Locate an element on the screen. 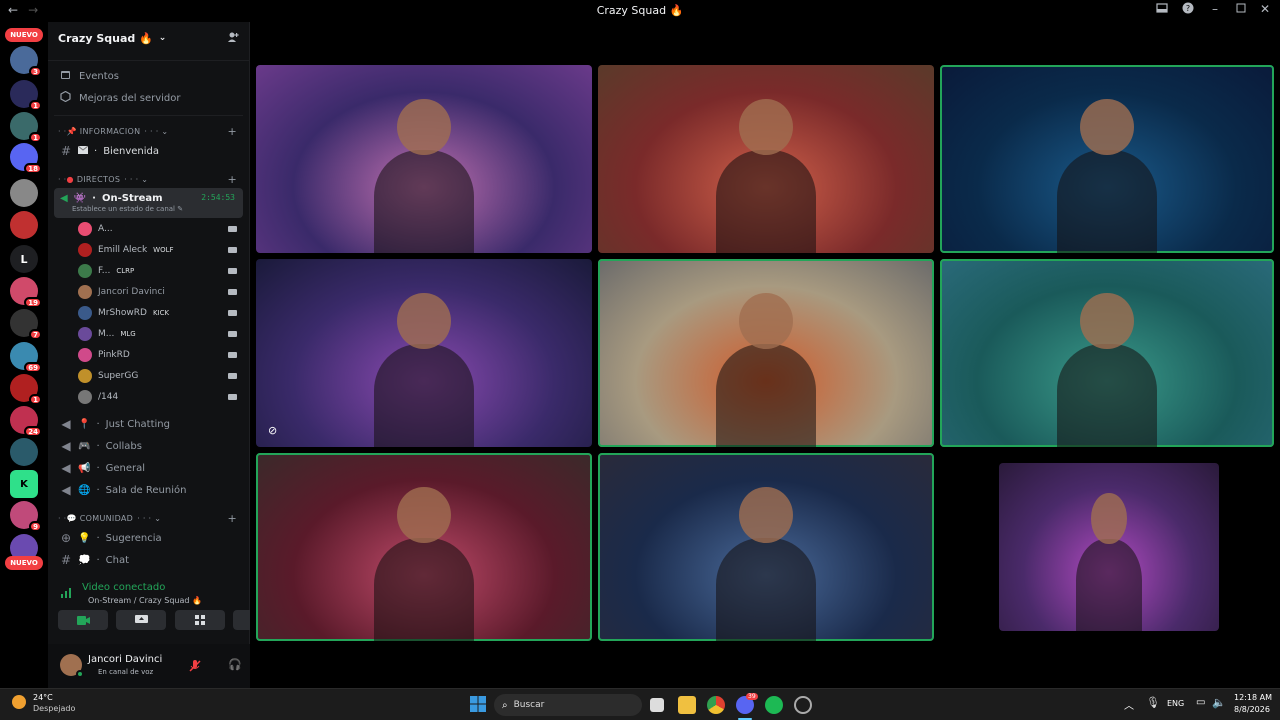 This screenshot has width=1280, height=720. microphone-icon: 🎙 is located at coordinates (1153, 702).